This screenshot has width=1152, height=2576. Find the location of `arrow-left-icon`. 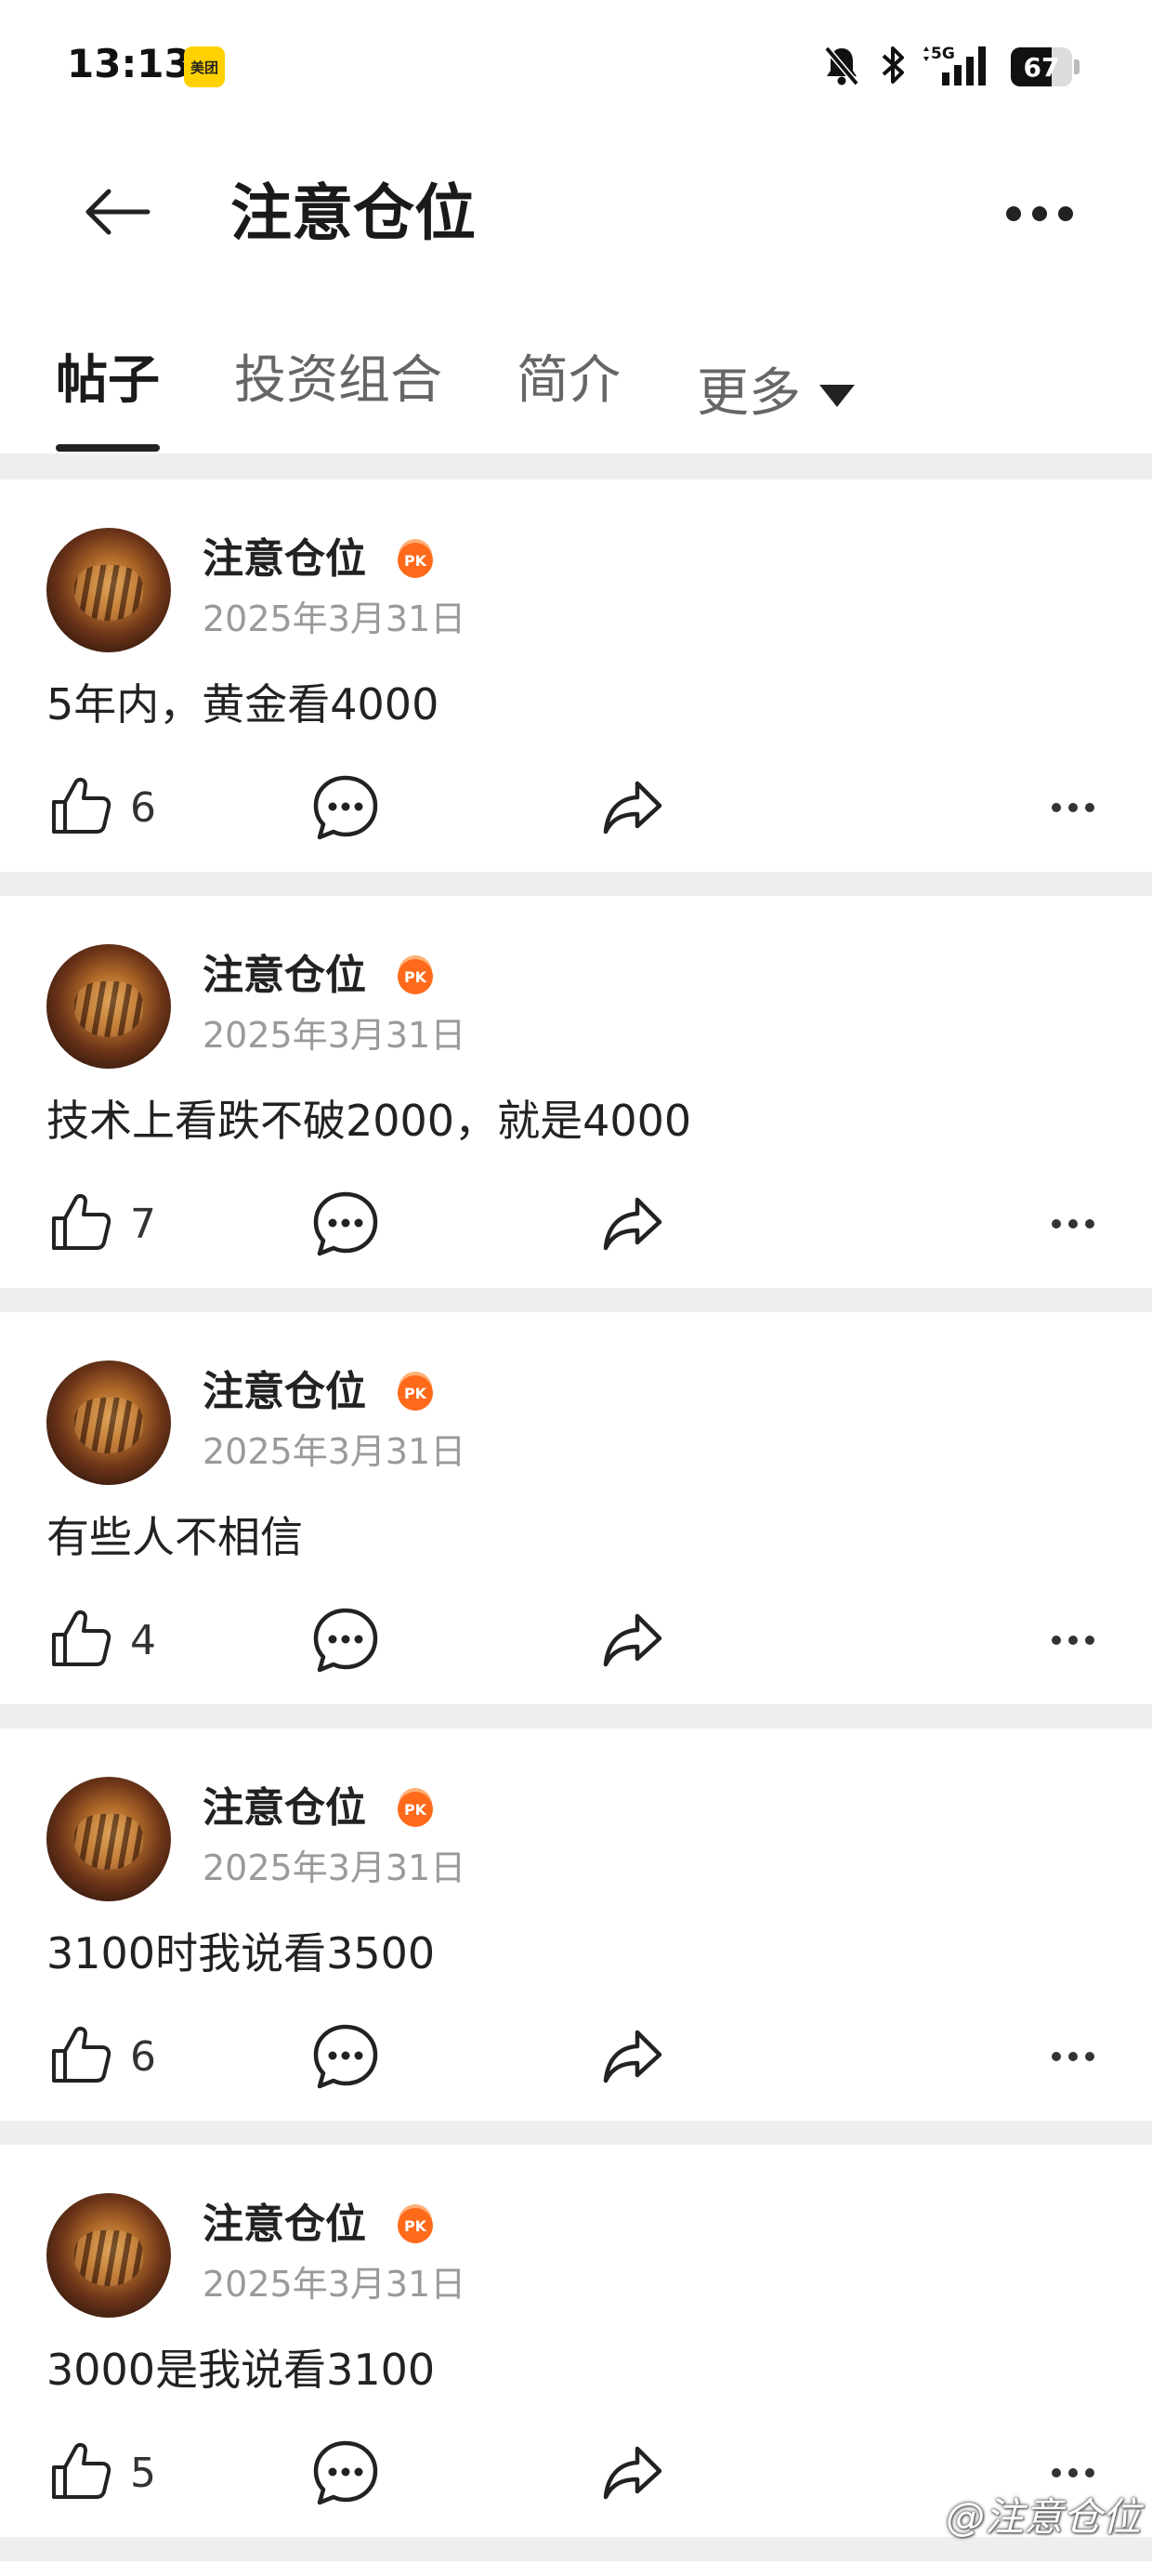

arrow-left-icon is located at coordinates (116, 214).